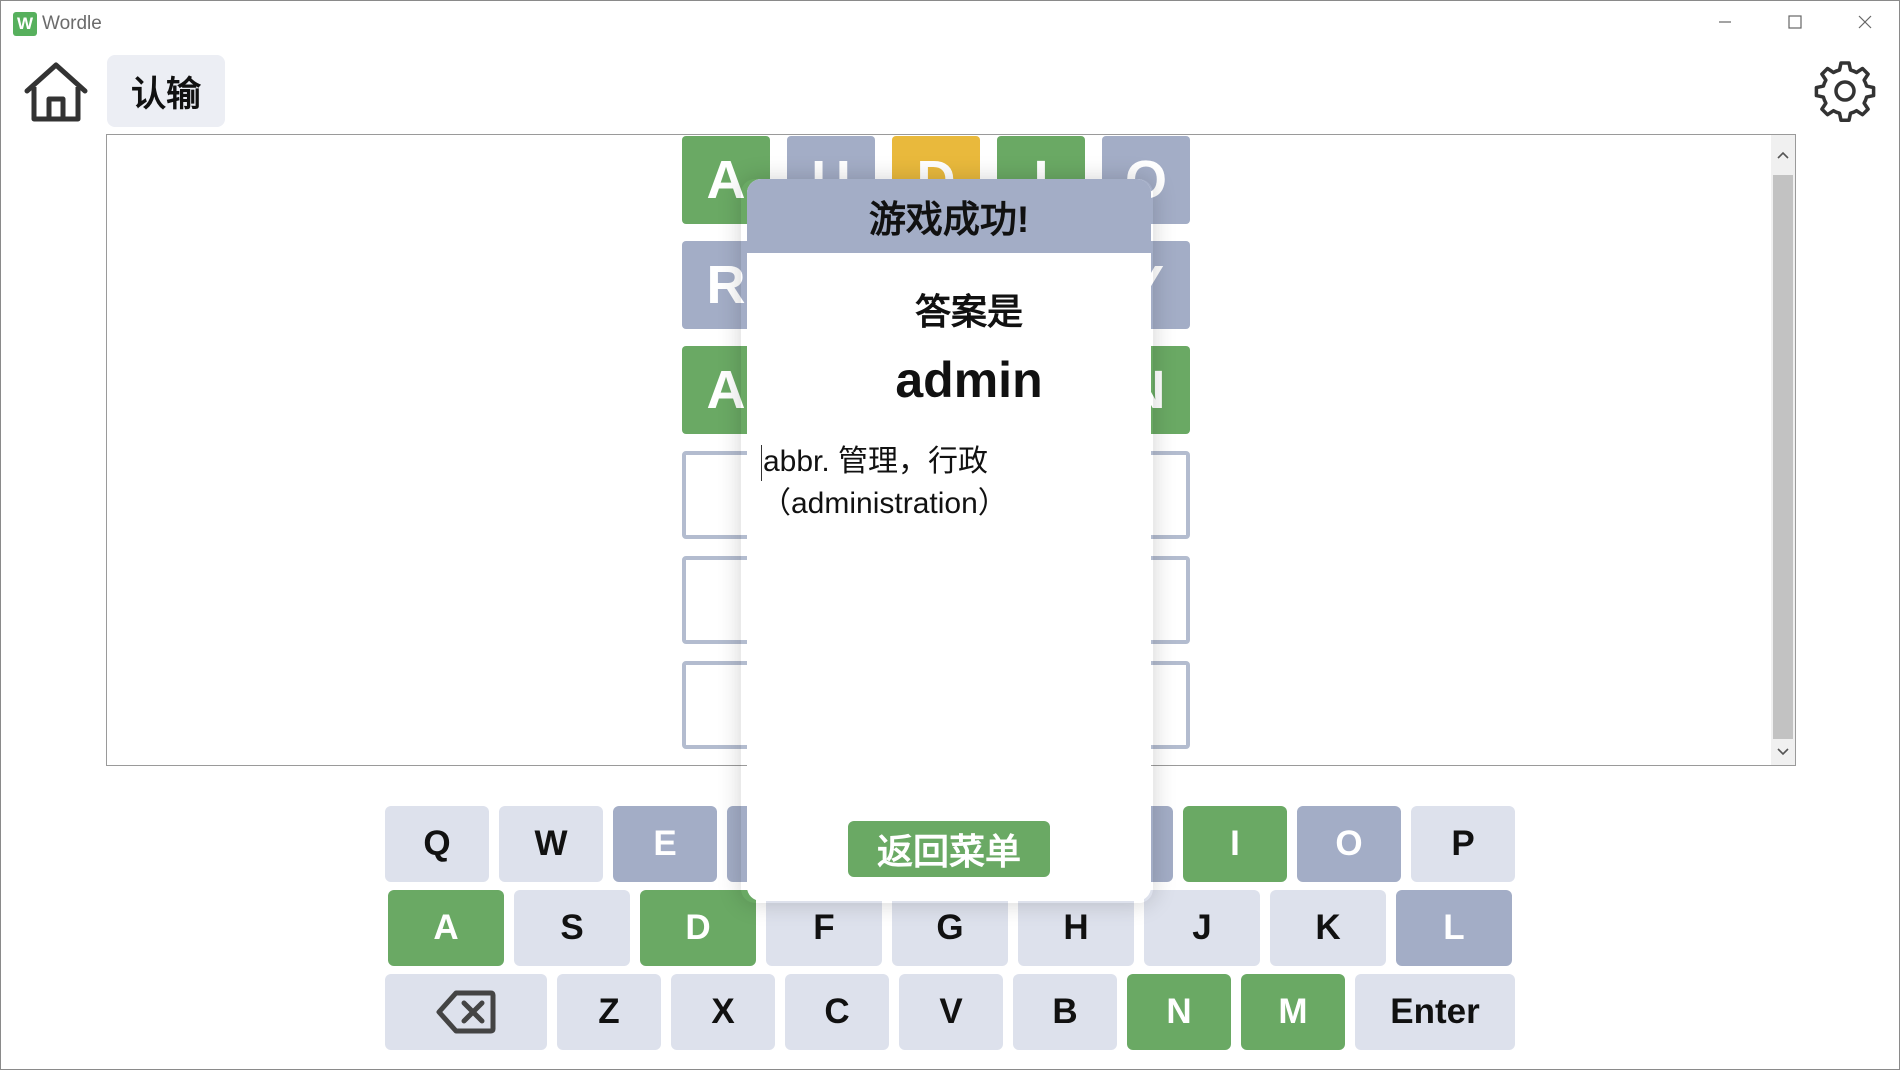 The width and height of the screenshot is (1900, 1070). Describe the element at coordinates (876, 461) in the screenshot. I see `definition-line-1: abbr. 管理，行政` at that location.